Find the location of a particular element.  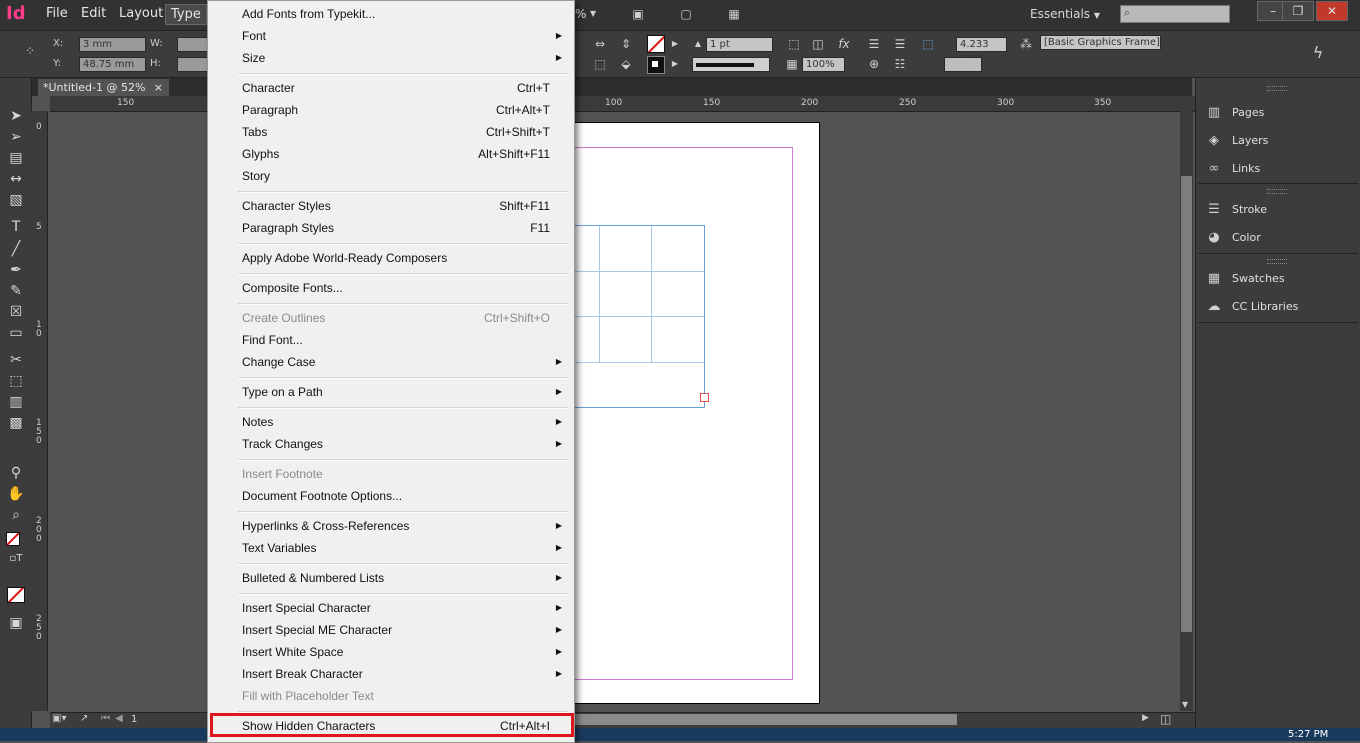

menu-item-character: Character Ctrl+T is located at coordinates (402, 88).